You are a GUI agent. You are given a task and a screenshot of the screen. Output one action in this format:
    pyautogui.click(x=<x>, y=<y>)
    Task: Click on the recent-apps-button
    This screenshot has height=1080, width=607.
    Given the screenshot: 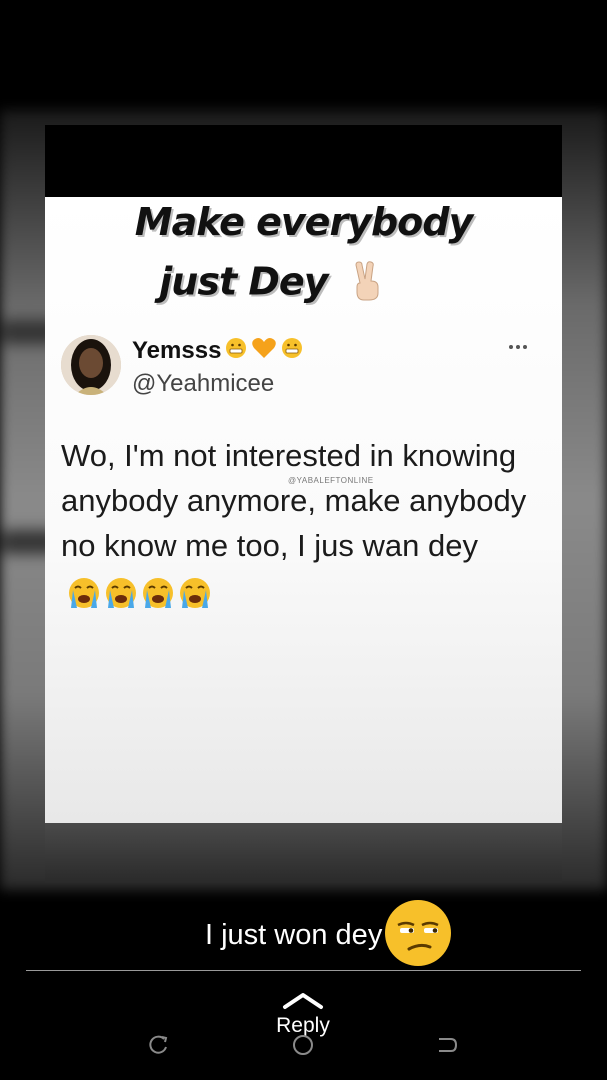 What is the action you would take?
    pyautogui.click(x=159, y=1045)
    